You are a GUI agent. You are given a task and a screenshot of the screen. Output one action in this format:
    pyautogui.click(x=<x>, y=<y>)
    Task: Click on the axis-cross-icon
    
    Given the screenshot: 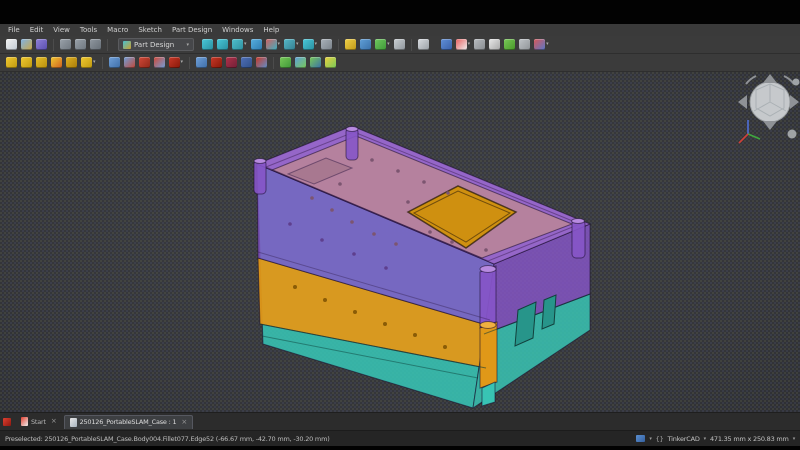 What is the action you would take?
    pyautogui.click(x=540, y=44)
    